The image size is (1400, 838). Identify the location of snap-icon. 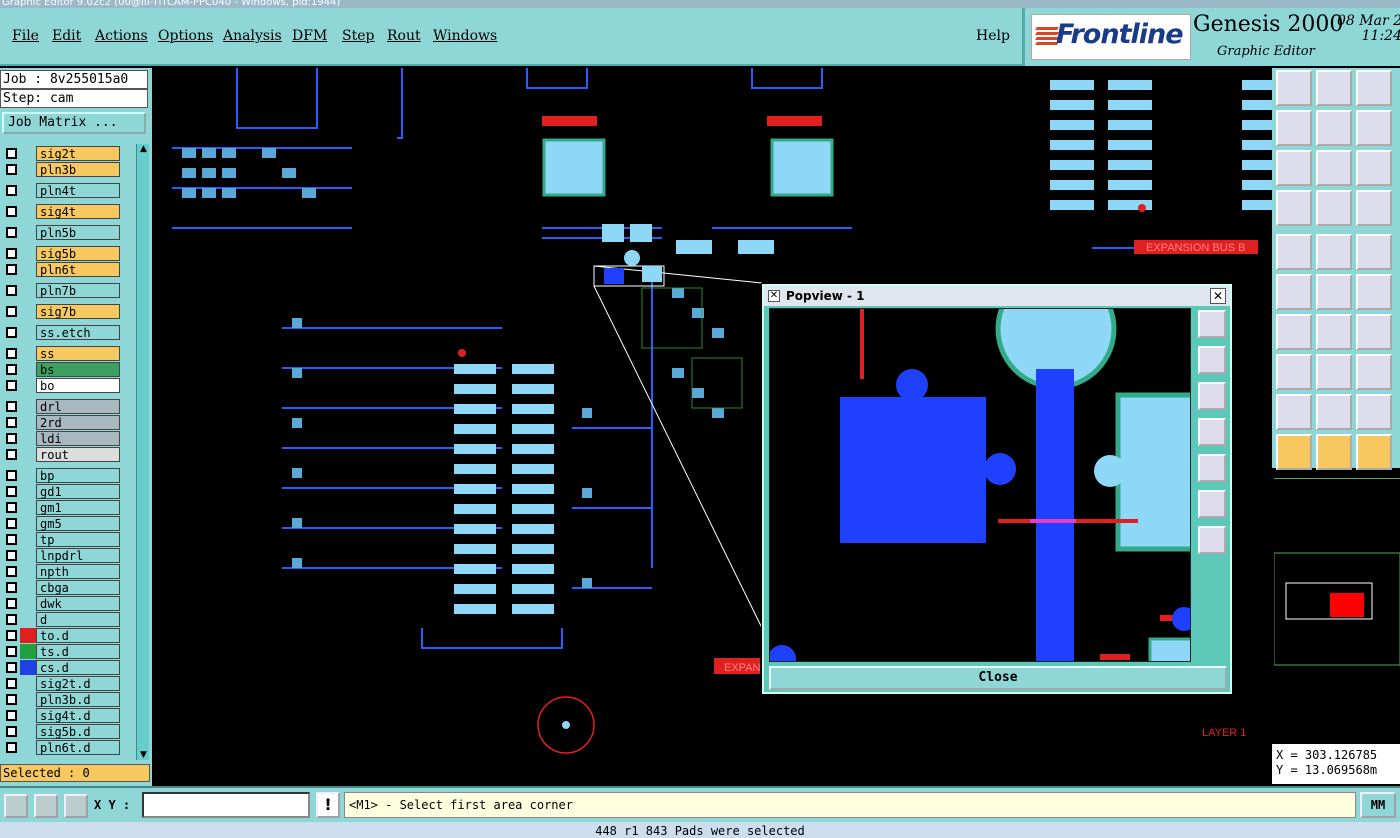
(1334, 208).